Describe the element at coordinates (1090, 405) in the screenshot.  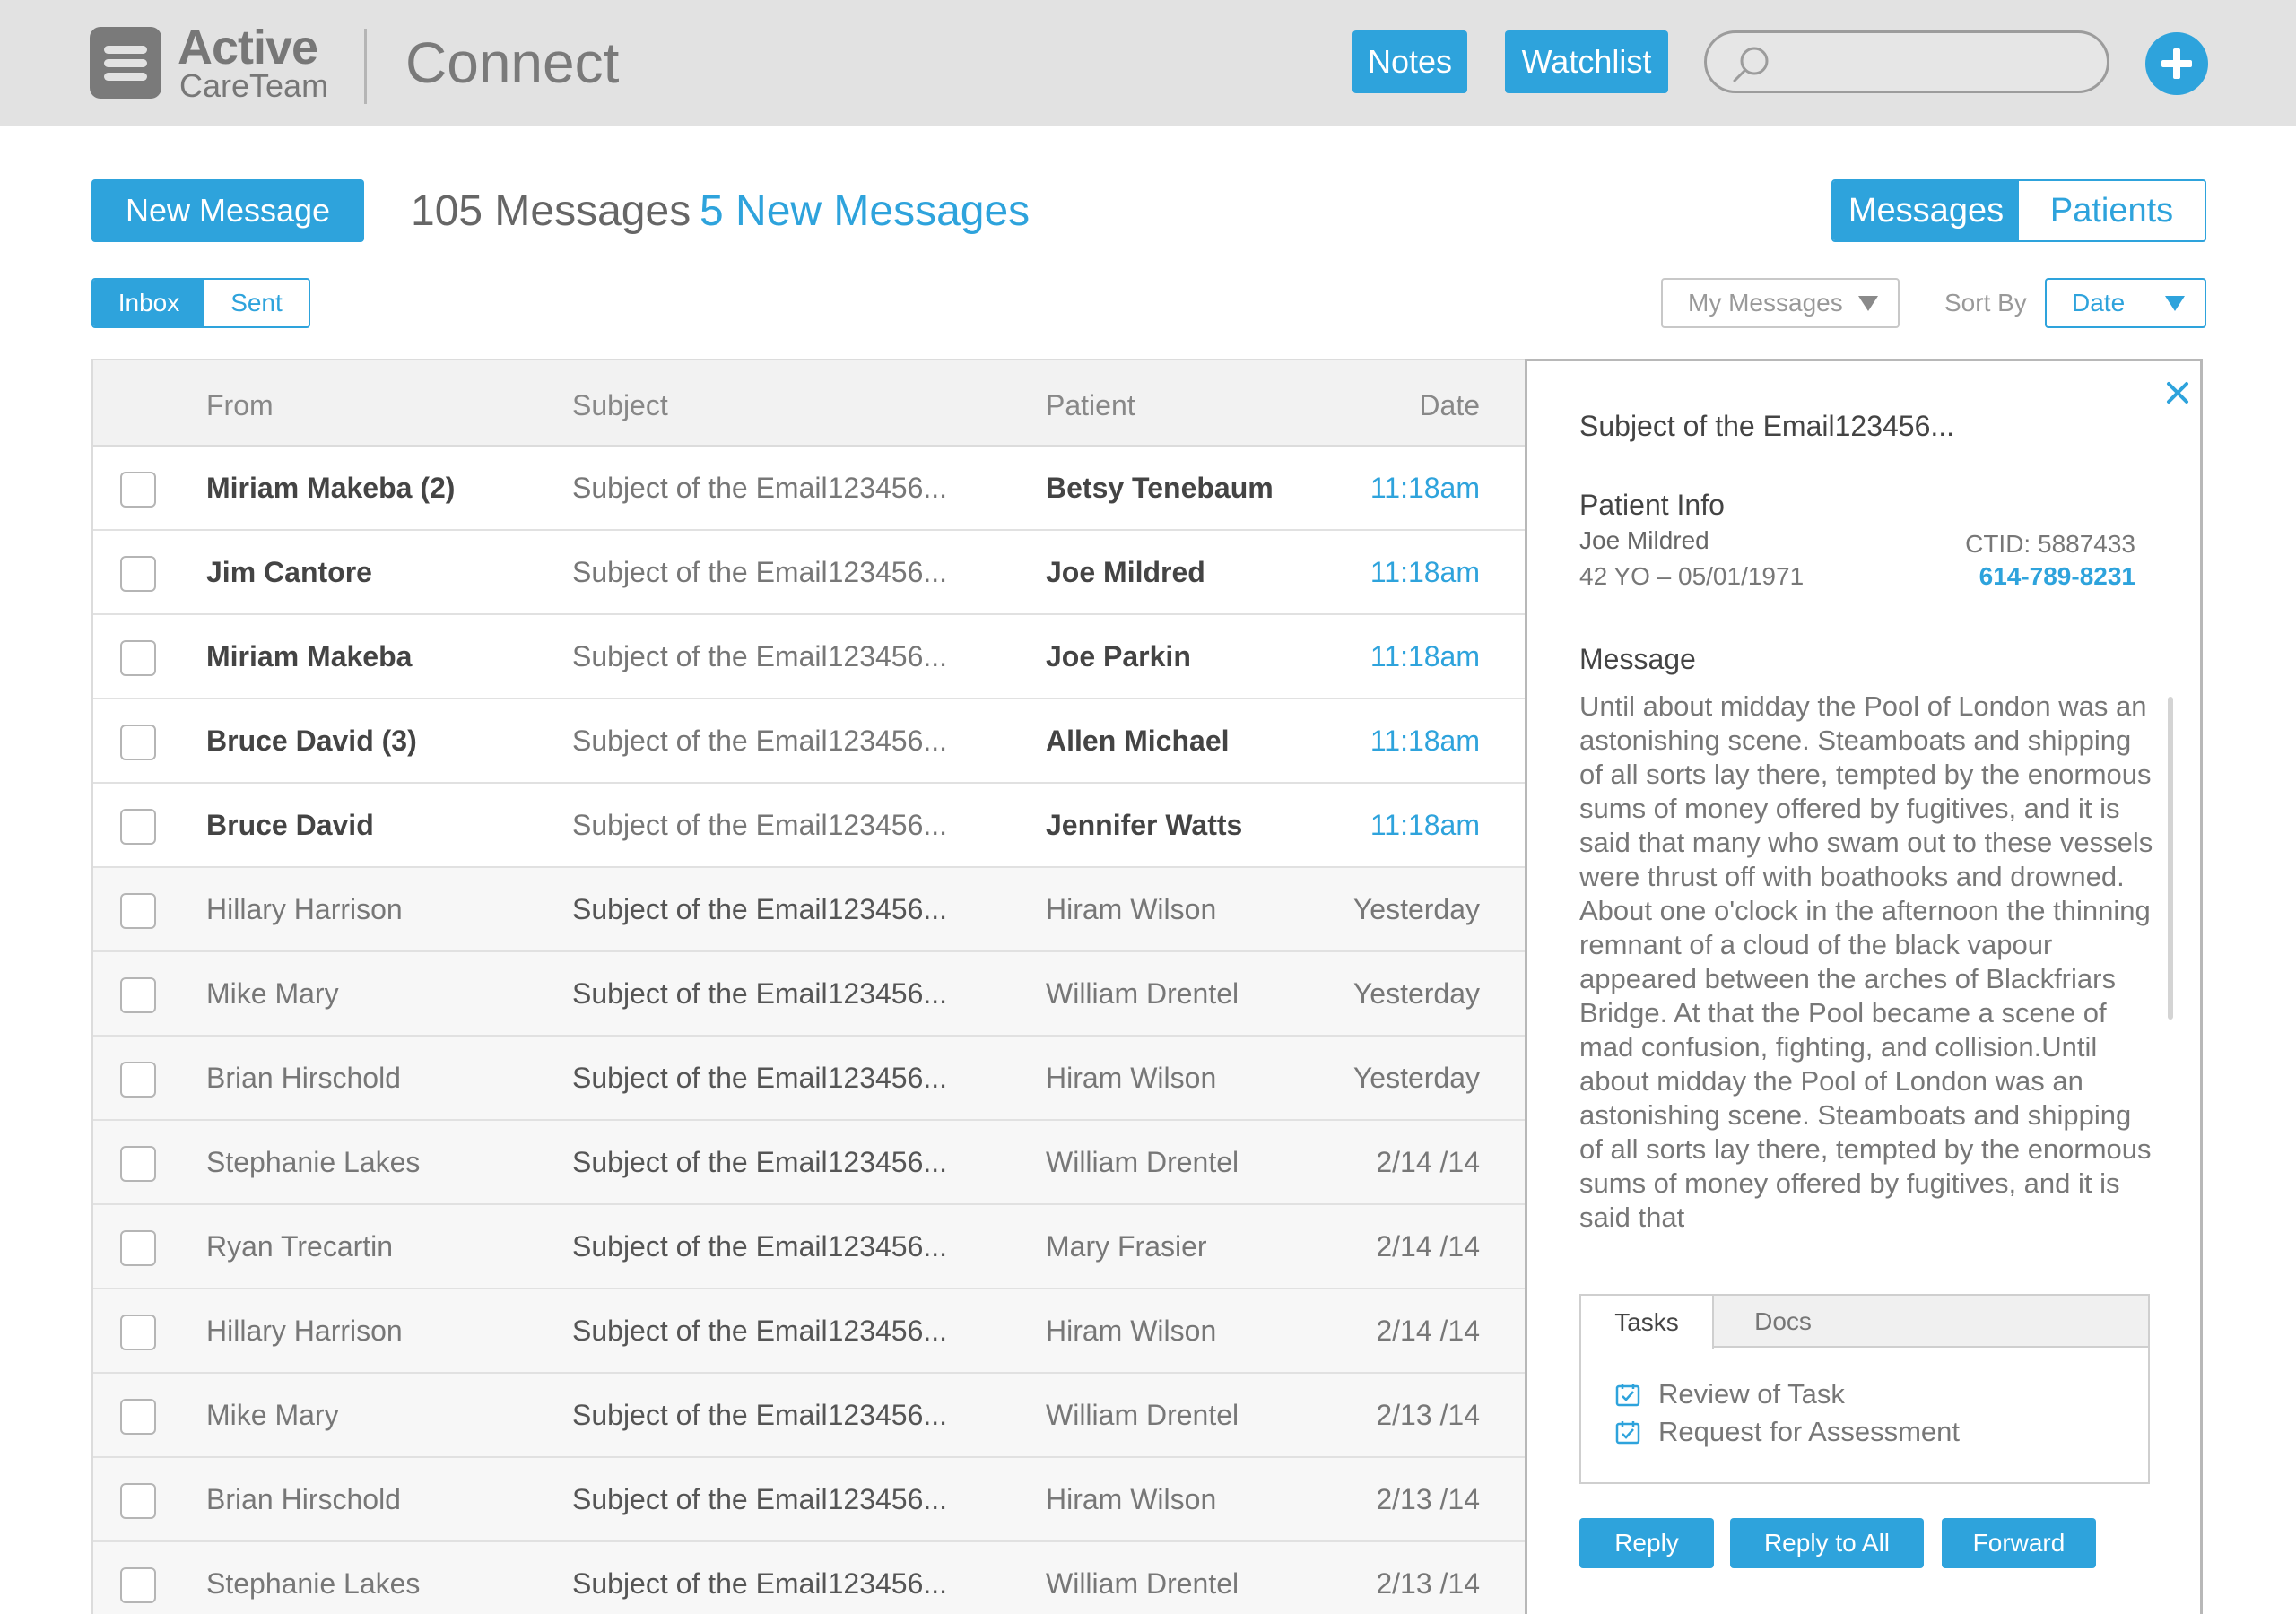
I see `column-patient: Patient` at that location.